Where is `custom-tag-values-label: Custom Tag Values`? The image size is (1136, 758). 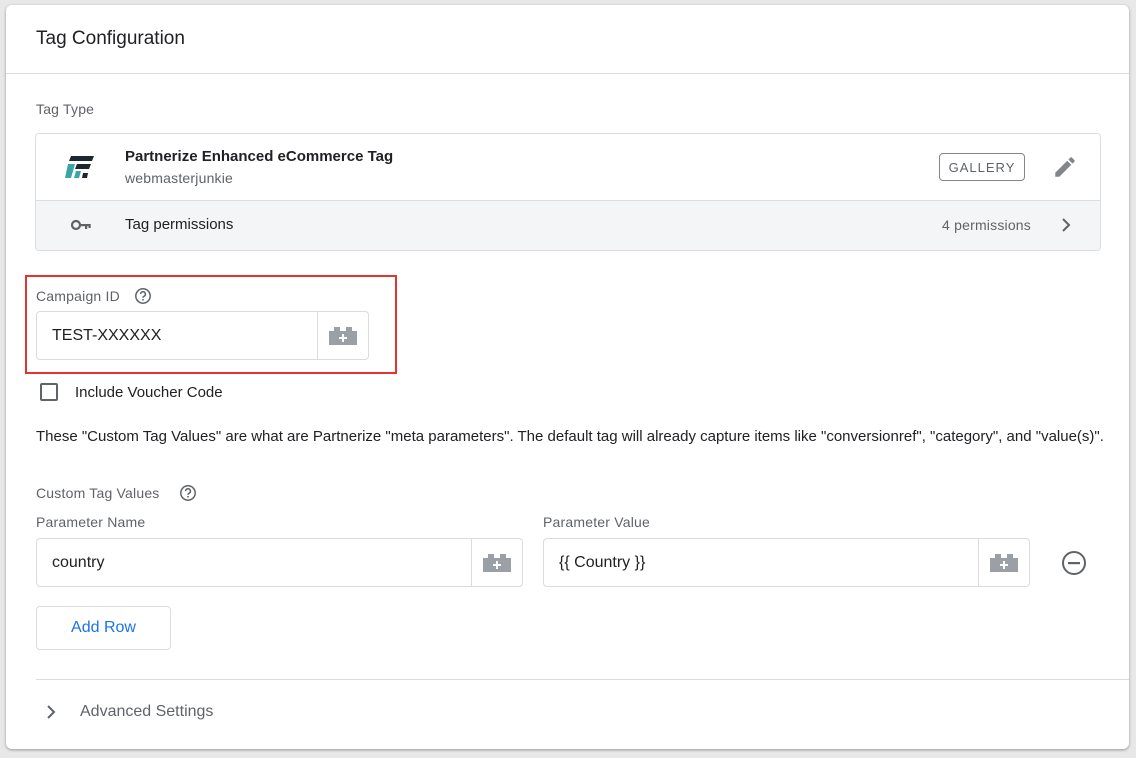
custom-tag-values-label: Custom Tag Values is located at coordinates (98, 493).